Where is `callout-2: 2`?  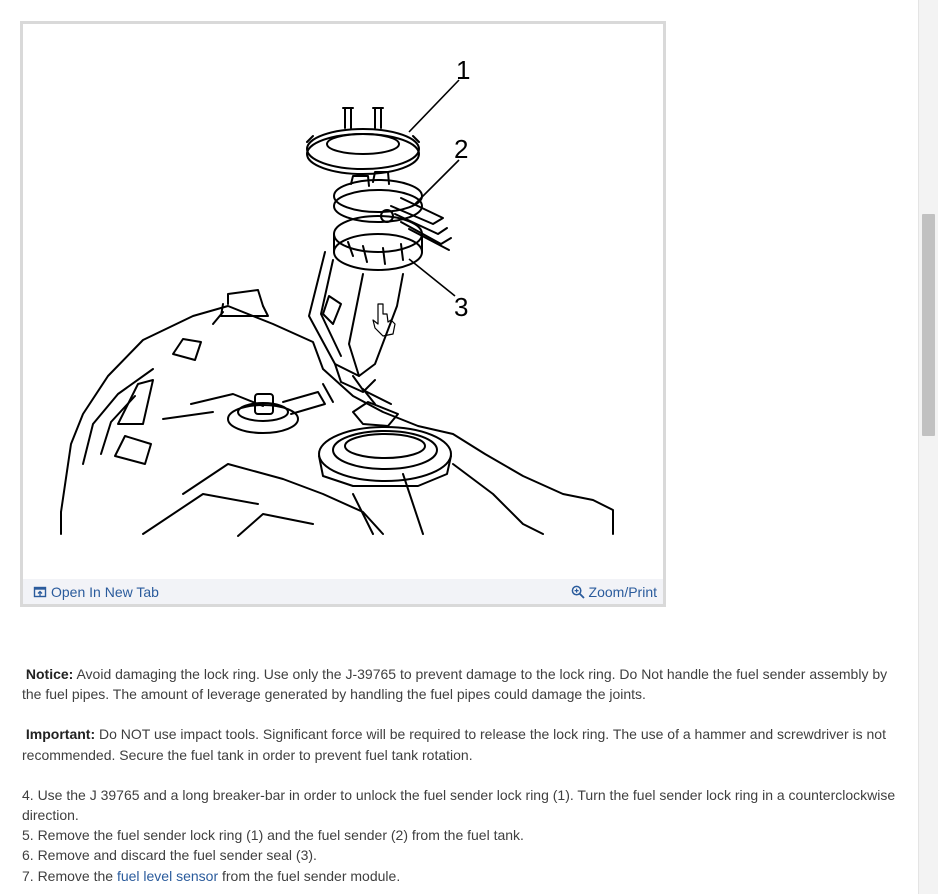
callout-2: 2 is located at coordinates (461, 149).